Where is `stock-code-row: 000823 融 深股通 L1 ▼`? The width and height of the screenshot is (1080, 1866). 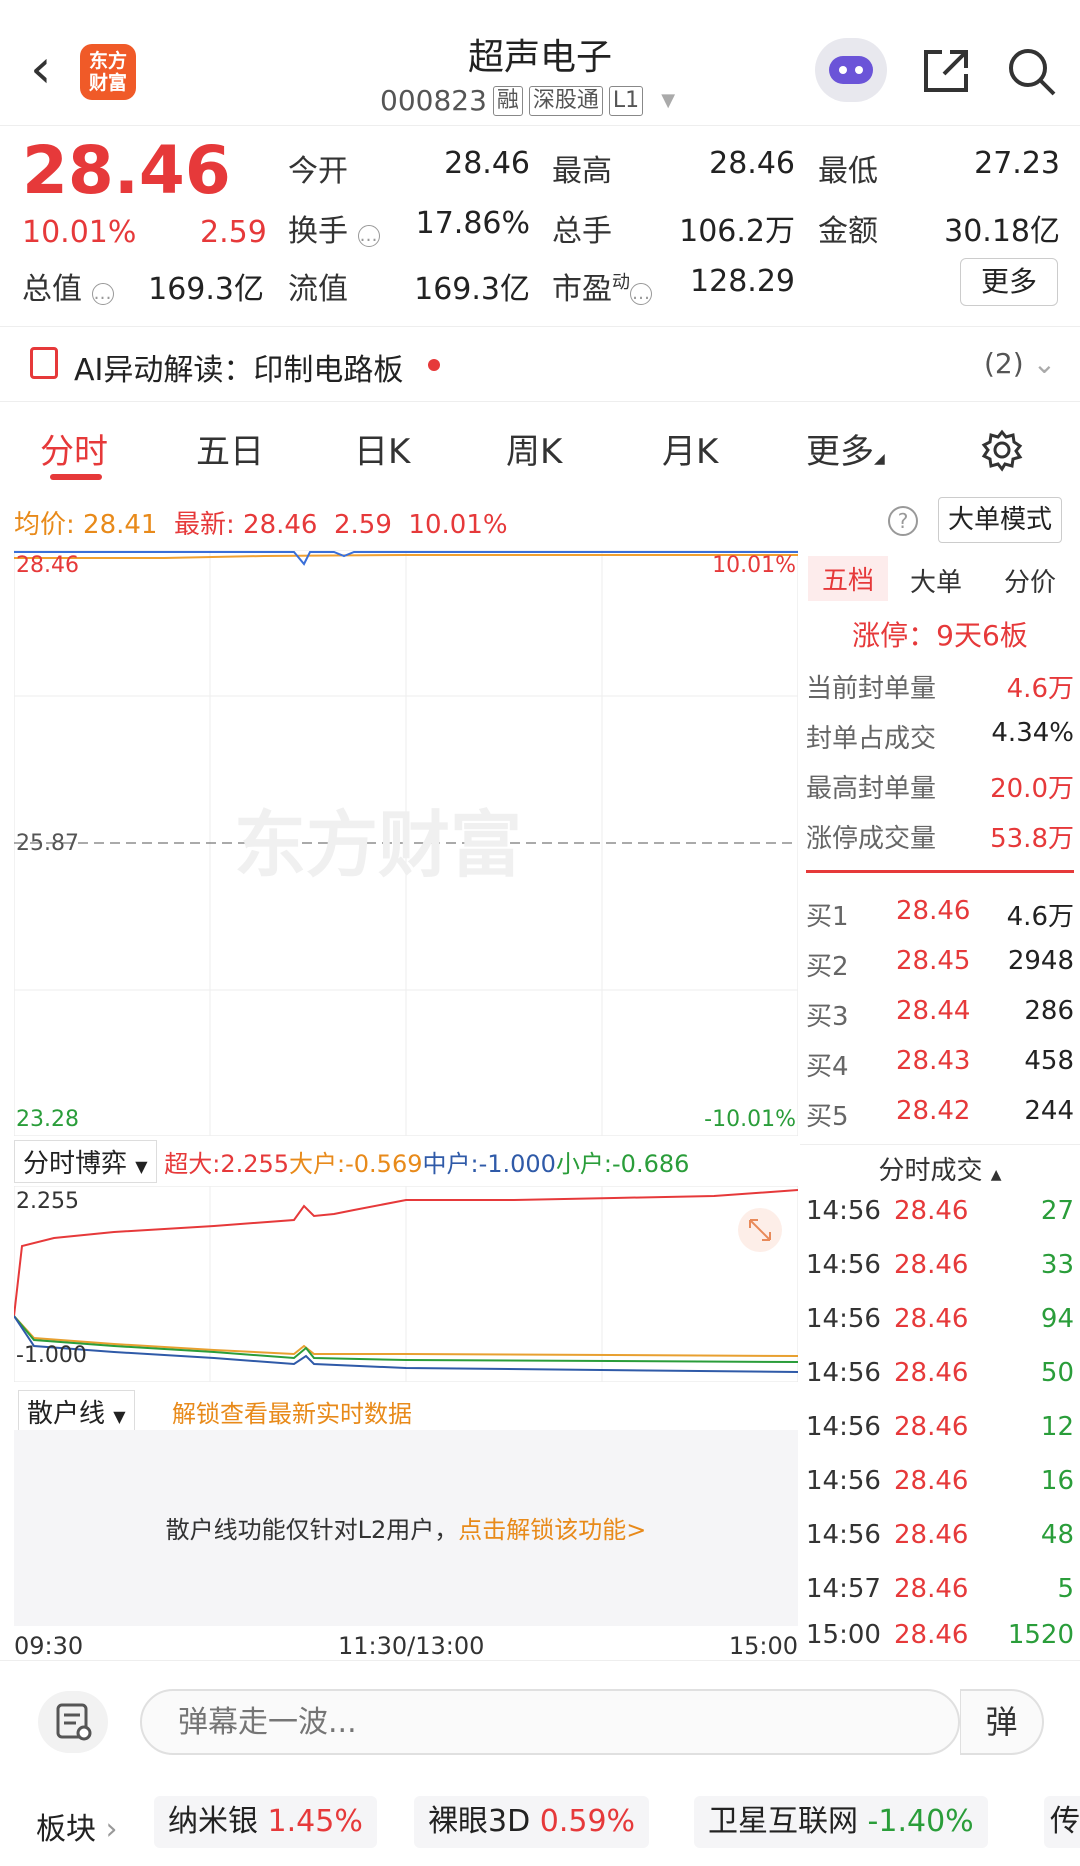 stock-code-row: 000823 融 深股通 L1 ▼ is located at coordinates (527, 100).